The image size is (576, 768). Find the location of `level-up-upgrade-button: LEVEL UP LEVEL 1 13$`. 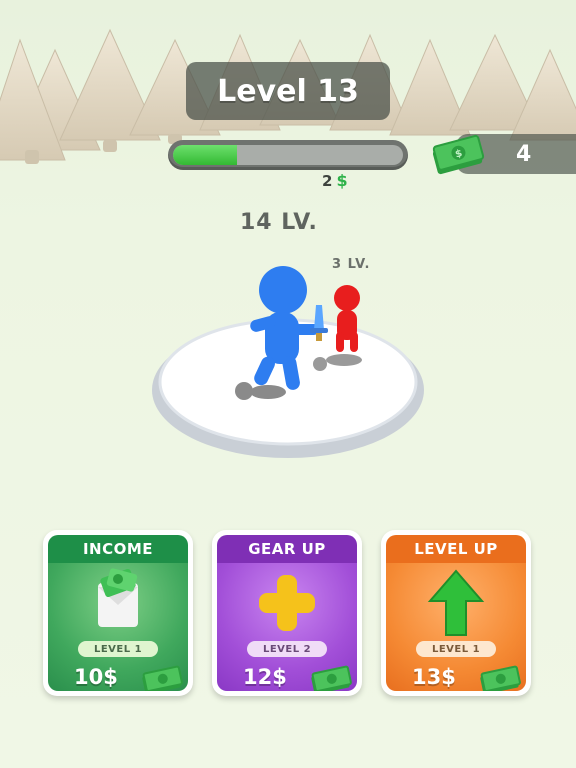

level-up-upgrade-button: LEVEL UP LEVEL 1 13$ is located at coordinates (456, 613).